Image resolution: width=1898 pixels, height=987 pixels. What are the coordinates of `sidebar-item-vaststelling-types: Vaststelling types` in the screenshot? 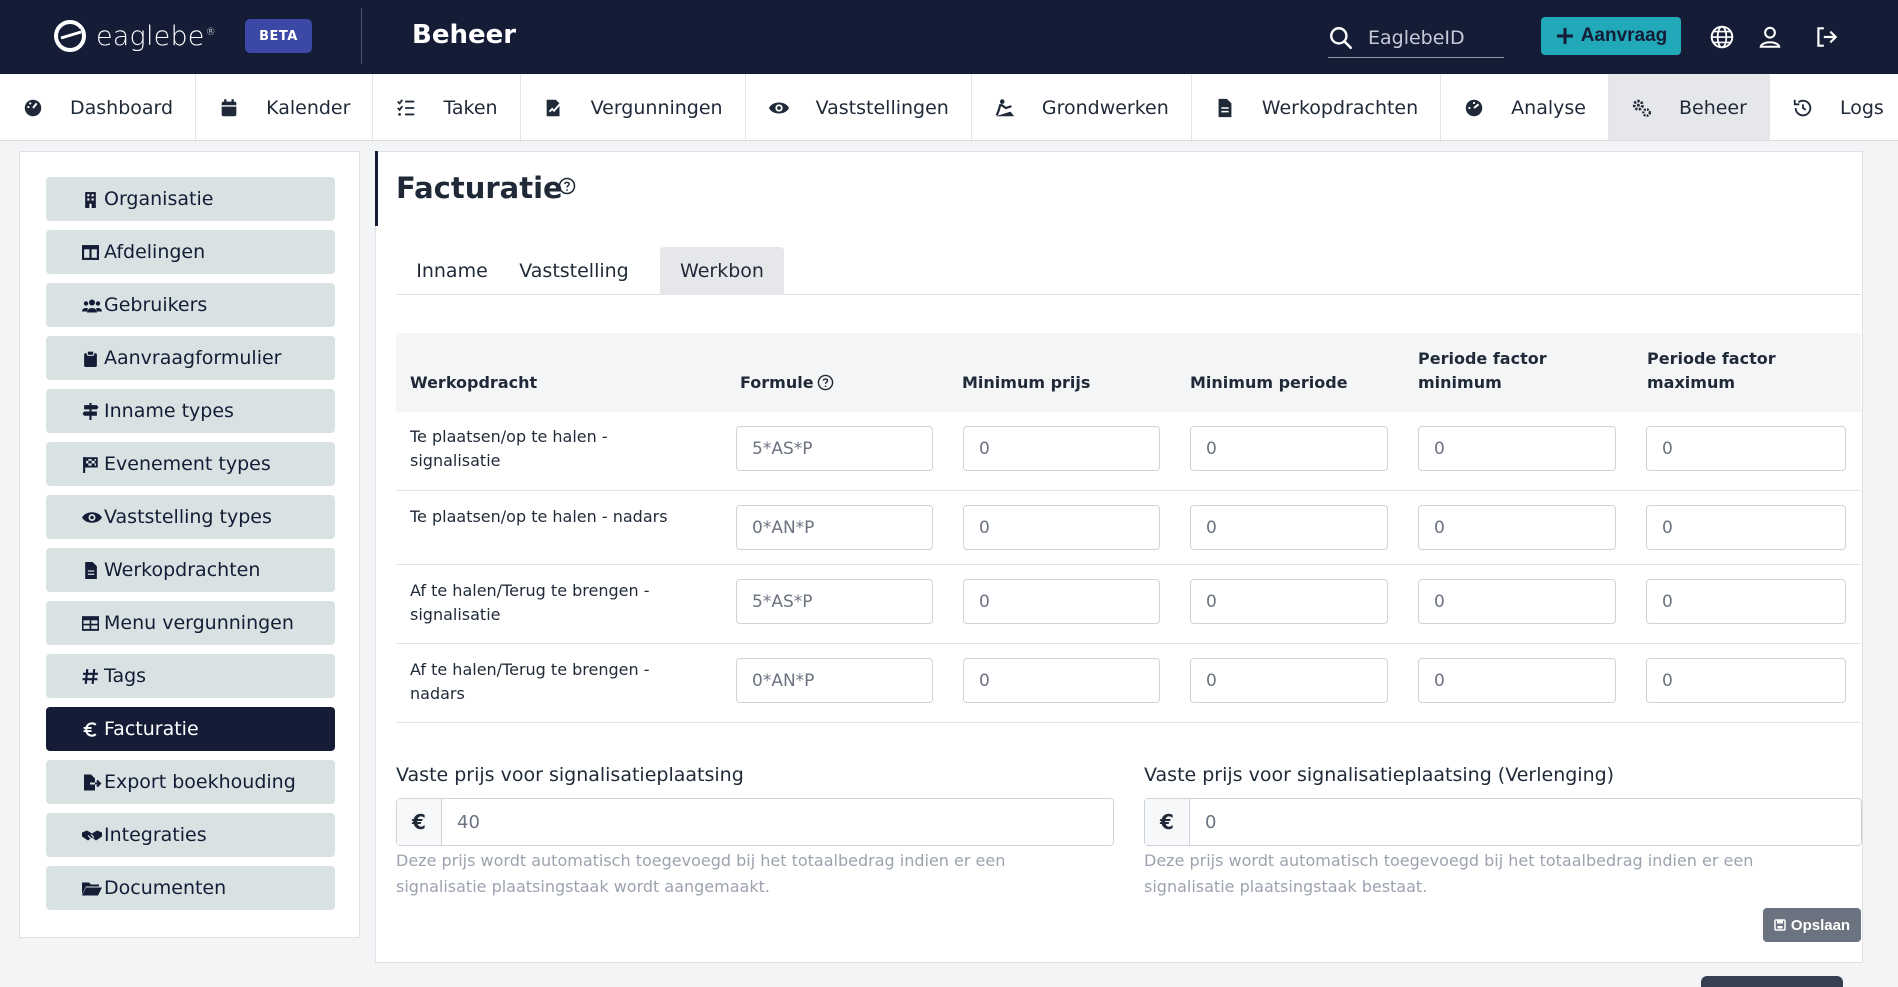 It's located at (190, 517).